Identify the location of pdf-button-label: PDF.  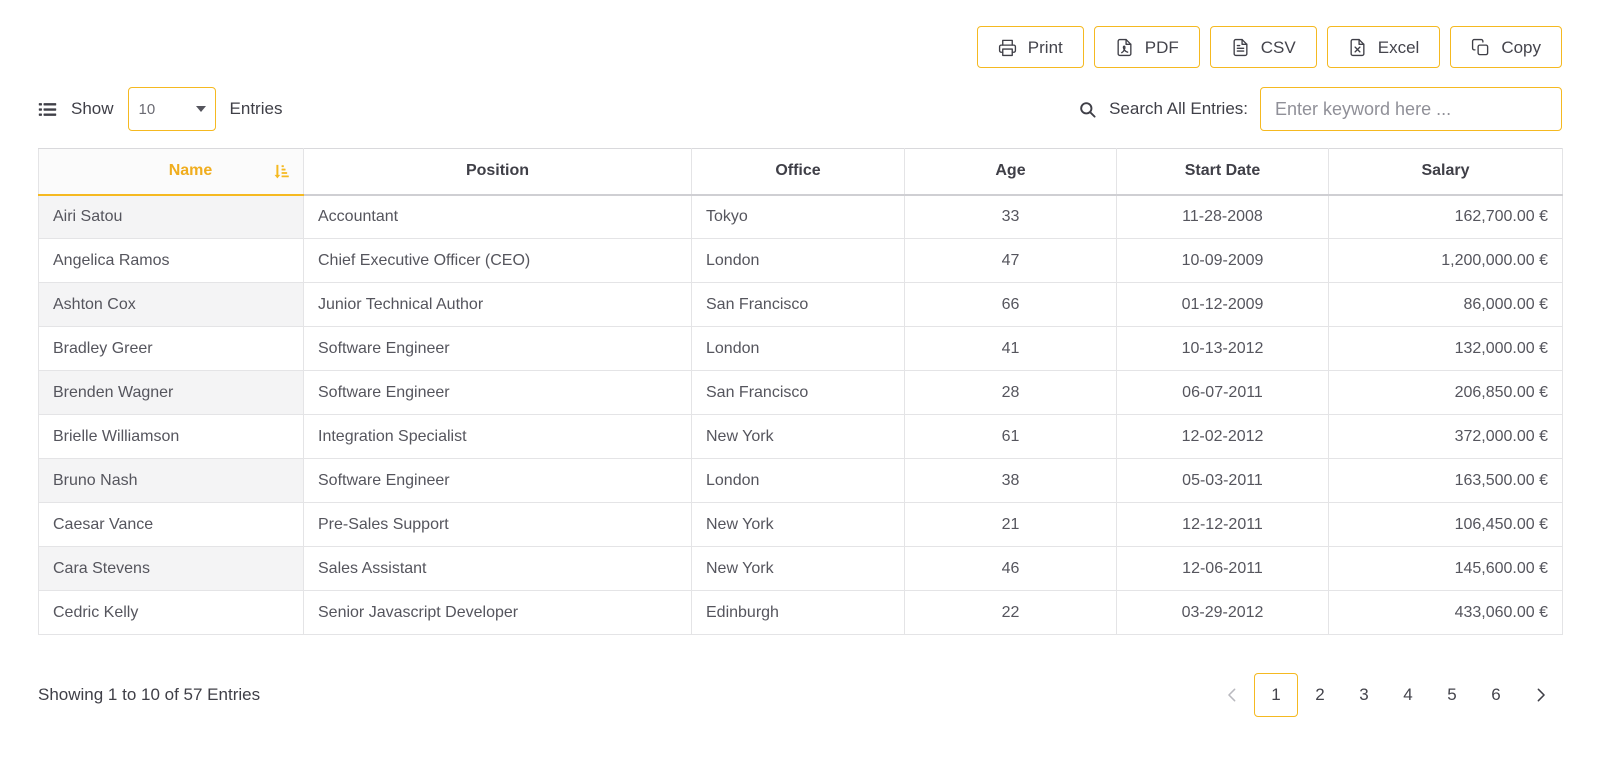
(1161, 47).